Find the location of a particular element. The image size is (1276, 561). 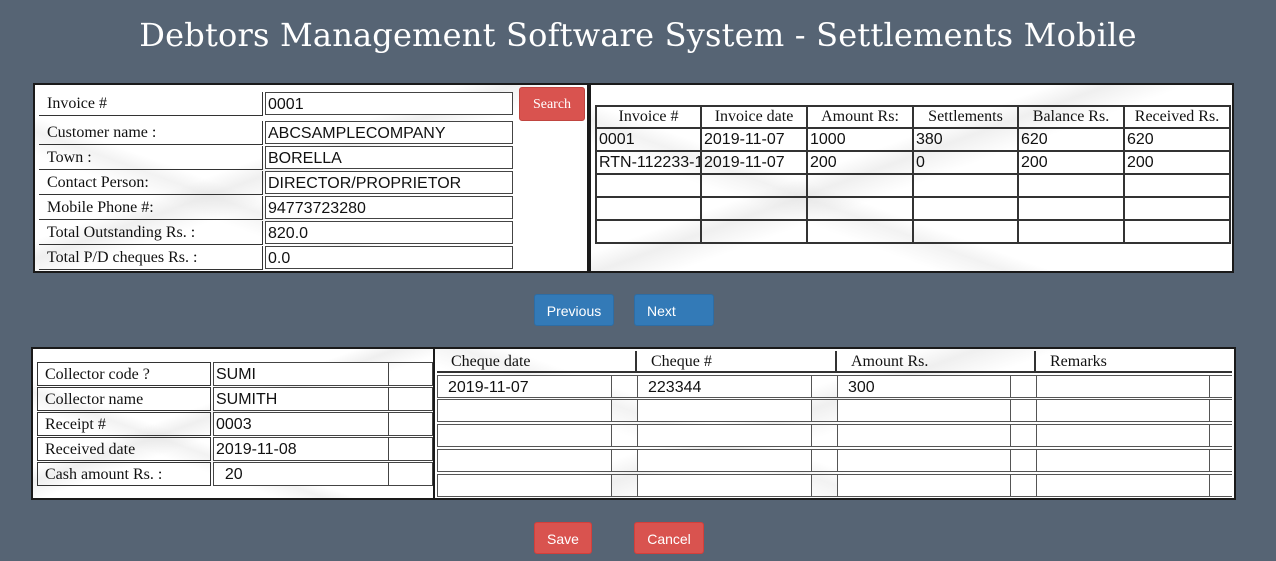

amount-cell: 200 is located at coordinates (860, 162).